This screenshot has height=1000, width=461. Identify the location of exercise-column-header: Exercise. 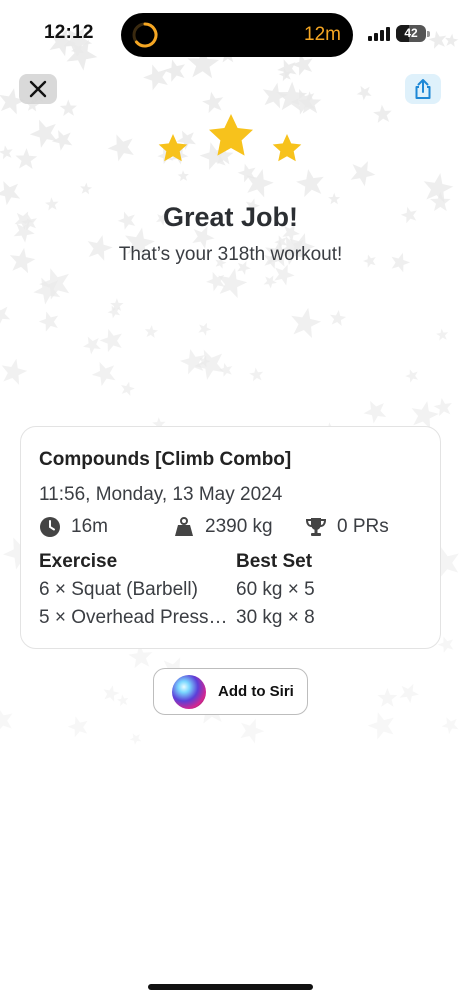
(78, 561).